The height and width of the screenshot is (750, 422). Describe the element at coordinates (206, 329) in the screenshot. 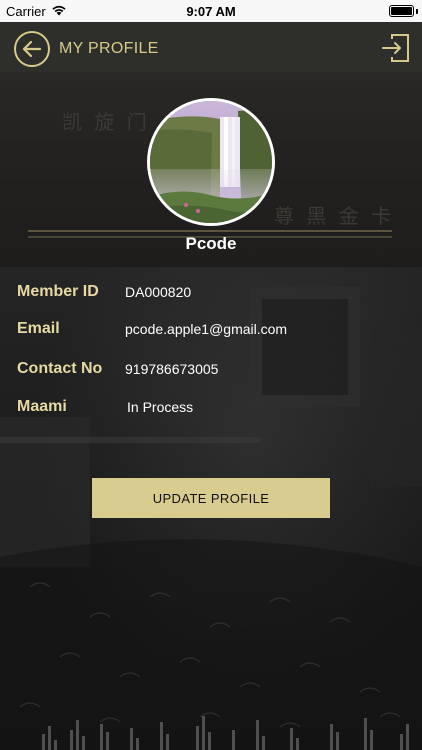

I see `email-value: pcode.apple1@gmail.com` at that location.